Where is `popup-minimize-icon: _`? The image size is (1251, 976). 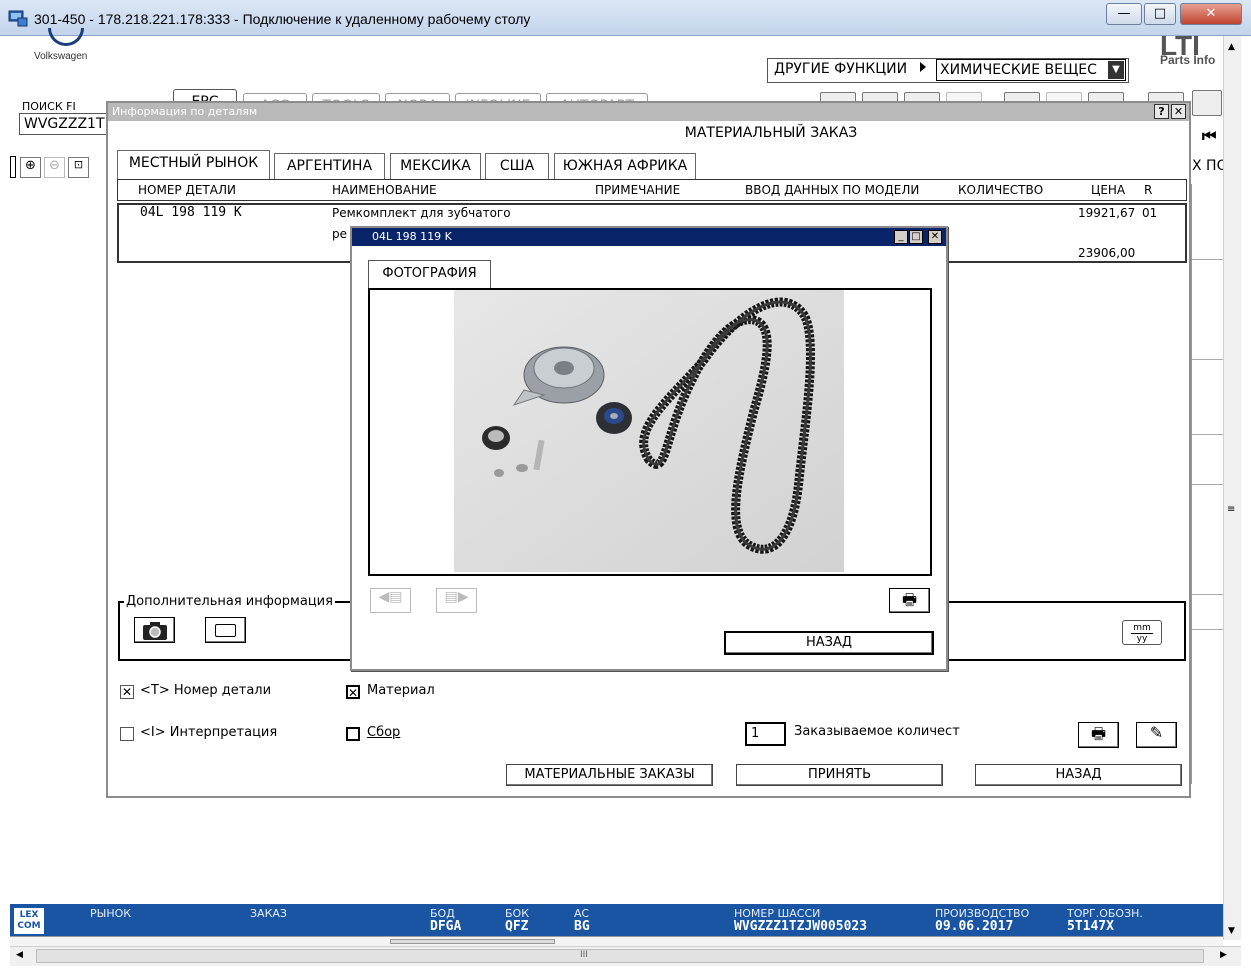 popup-minimize-icon: _ is located at coordinates (901, 237).